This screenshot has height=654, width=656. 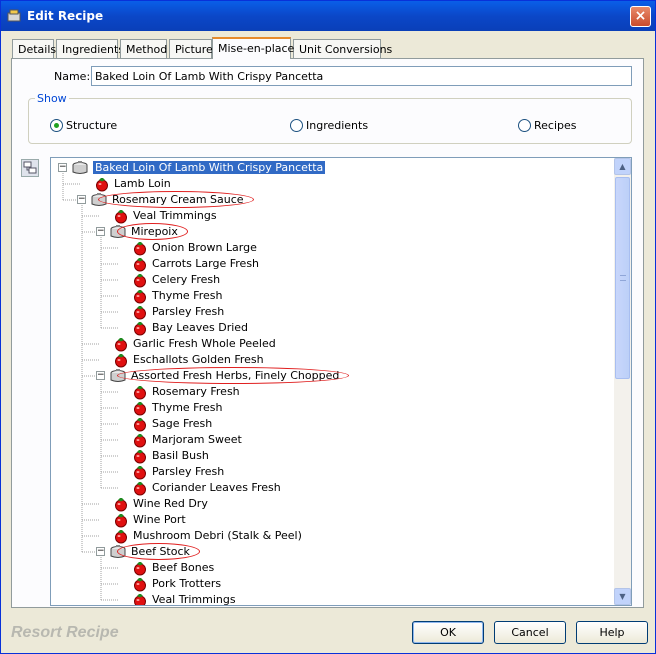 I want to click on tree-ingredient-node: Sage Fresh, so click(x=331, y=424).